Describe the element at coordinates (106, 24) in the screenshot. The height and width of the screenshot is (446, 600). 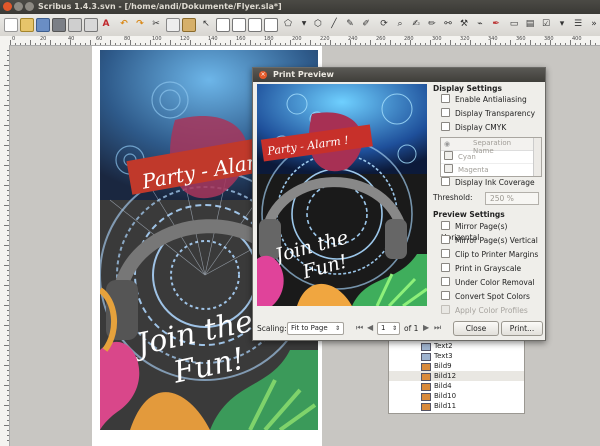
I see `pdf-export-icon: A` at that location.